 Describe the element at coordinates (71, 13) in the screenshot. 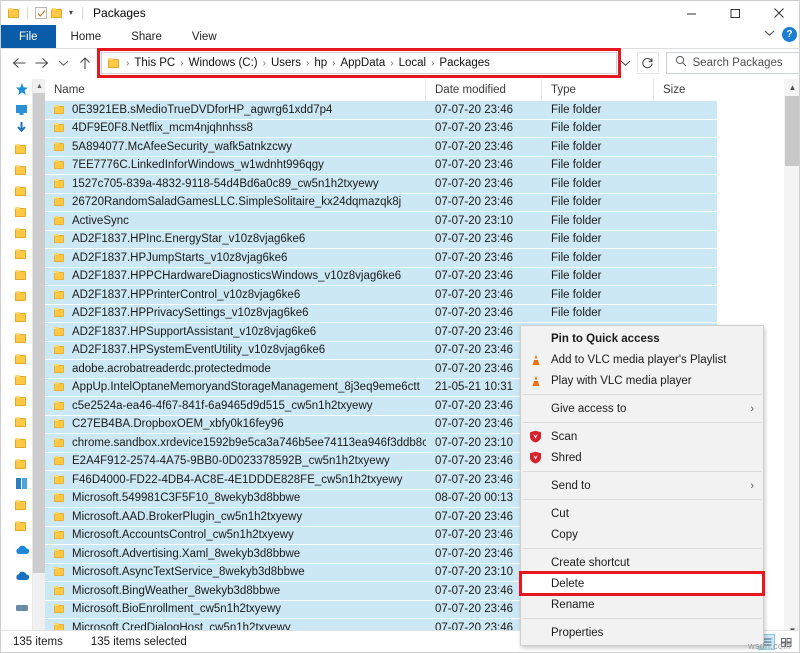

I see `customize-toolbar-caret-icon: ▾` at that location.